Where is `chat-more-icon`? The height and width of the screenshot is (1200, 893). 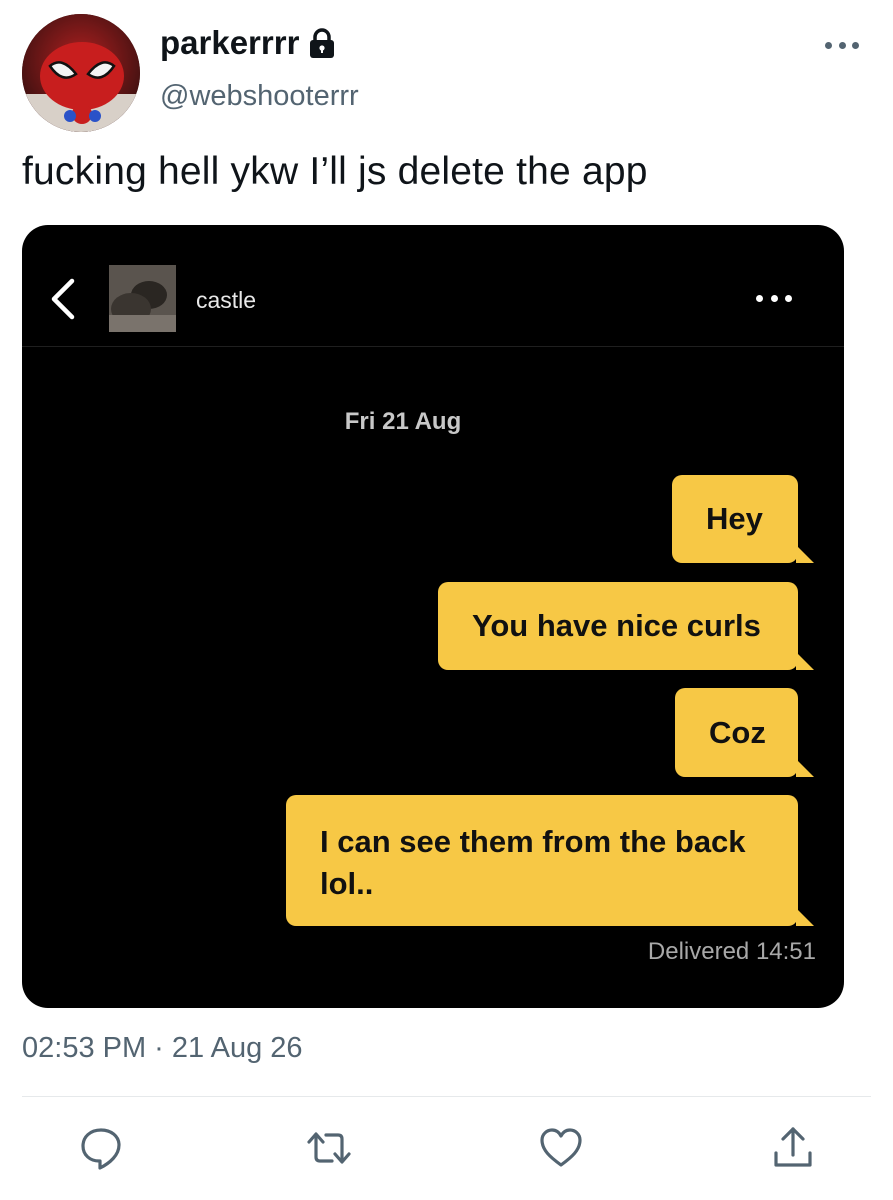
chat-more-icon is located at coordinates (774, 299).